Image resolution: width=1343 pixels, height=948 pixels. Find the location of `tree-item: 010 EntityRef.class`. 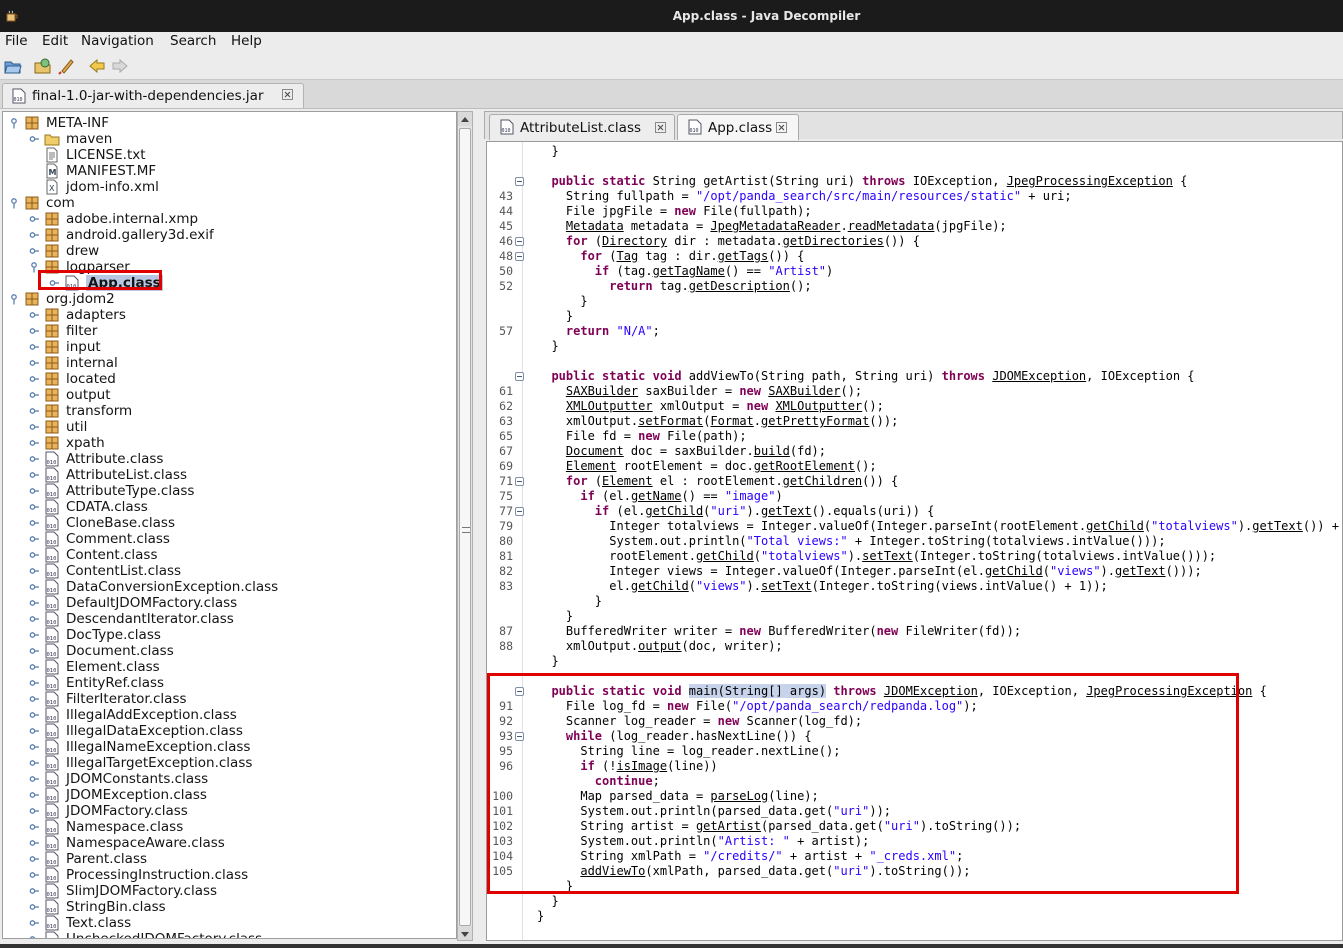

tree-item: 010 EntityRef.class is located at coordinates (229, 683).